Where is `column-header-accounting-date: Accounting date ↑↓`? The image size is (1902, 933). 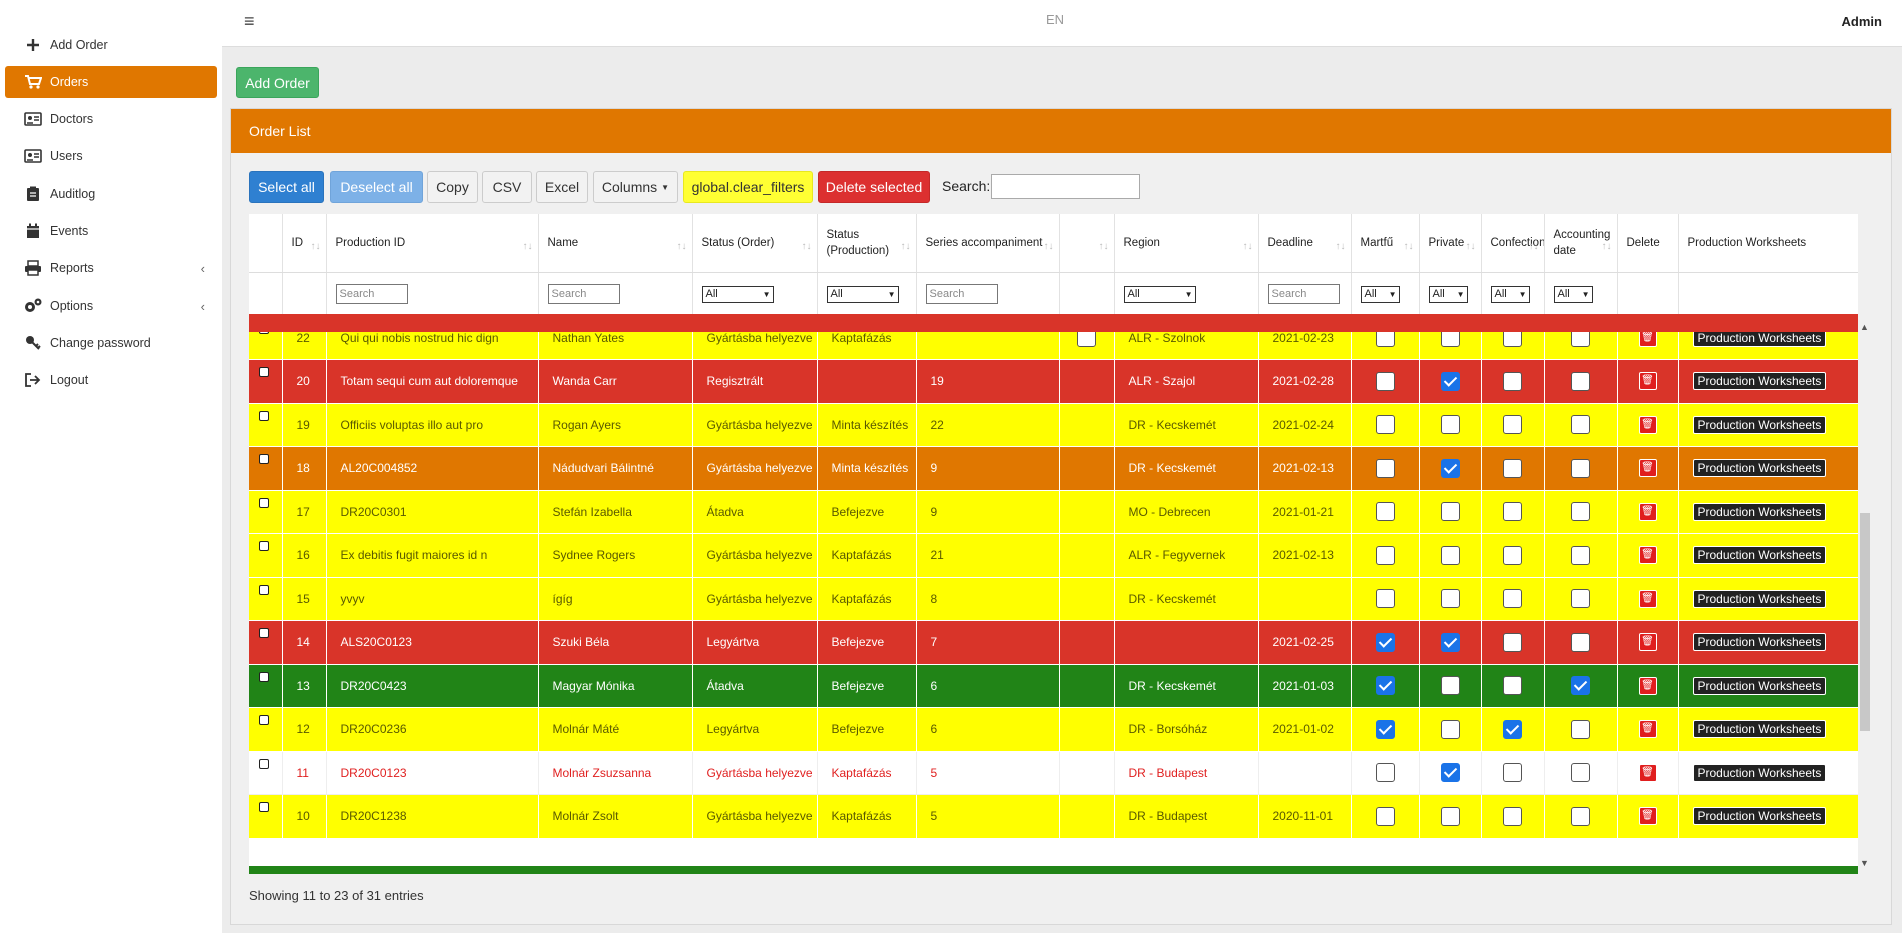
column-header-accounting-date: Accounting date ↑↓ is located at coordinates (1581, 243).